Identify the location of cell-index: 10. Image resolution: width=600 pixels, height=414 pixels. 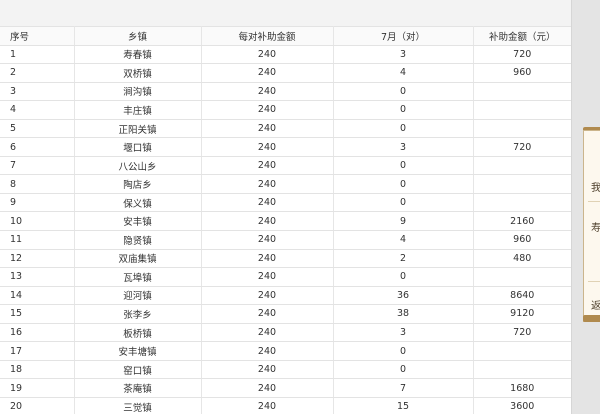
(37, 221).